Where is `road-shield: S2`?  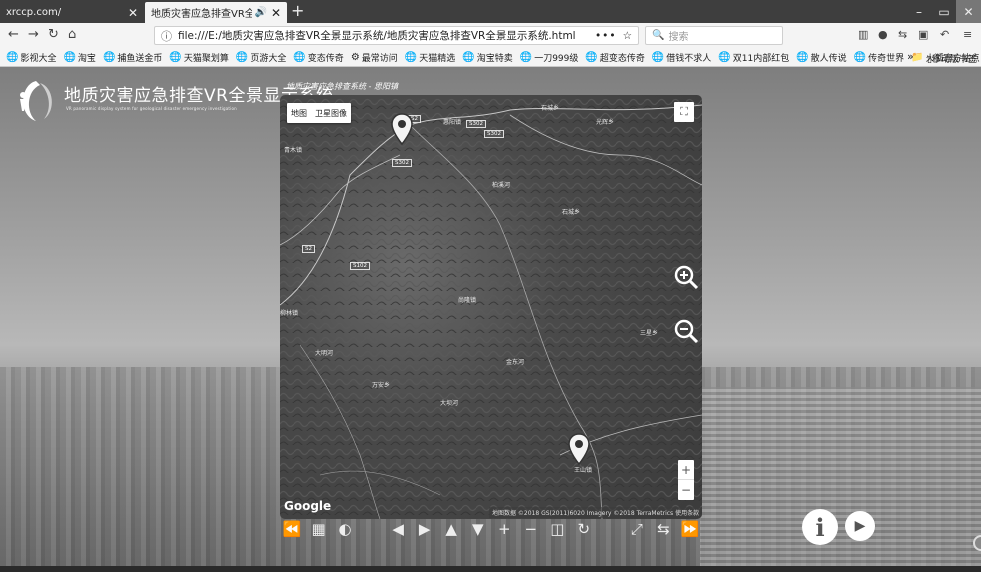
road-shield: S2 is located at coordinates (308, 249).